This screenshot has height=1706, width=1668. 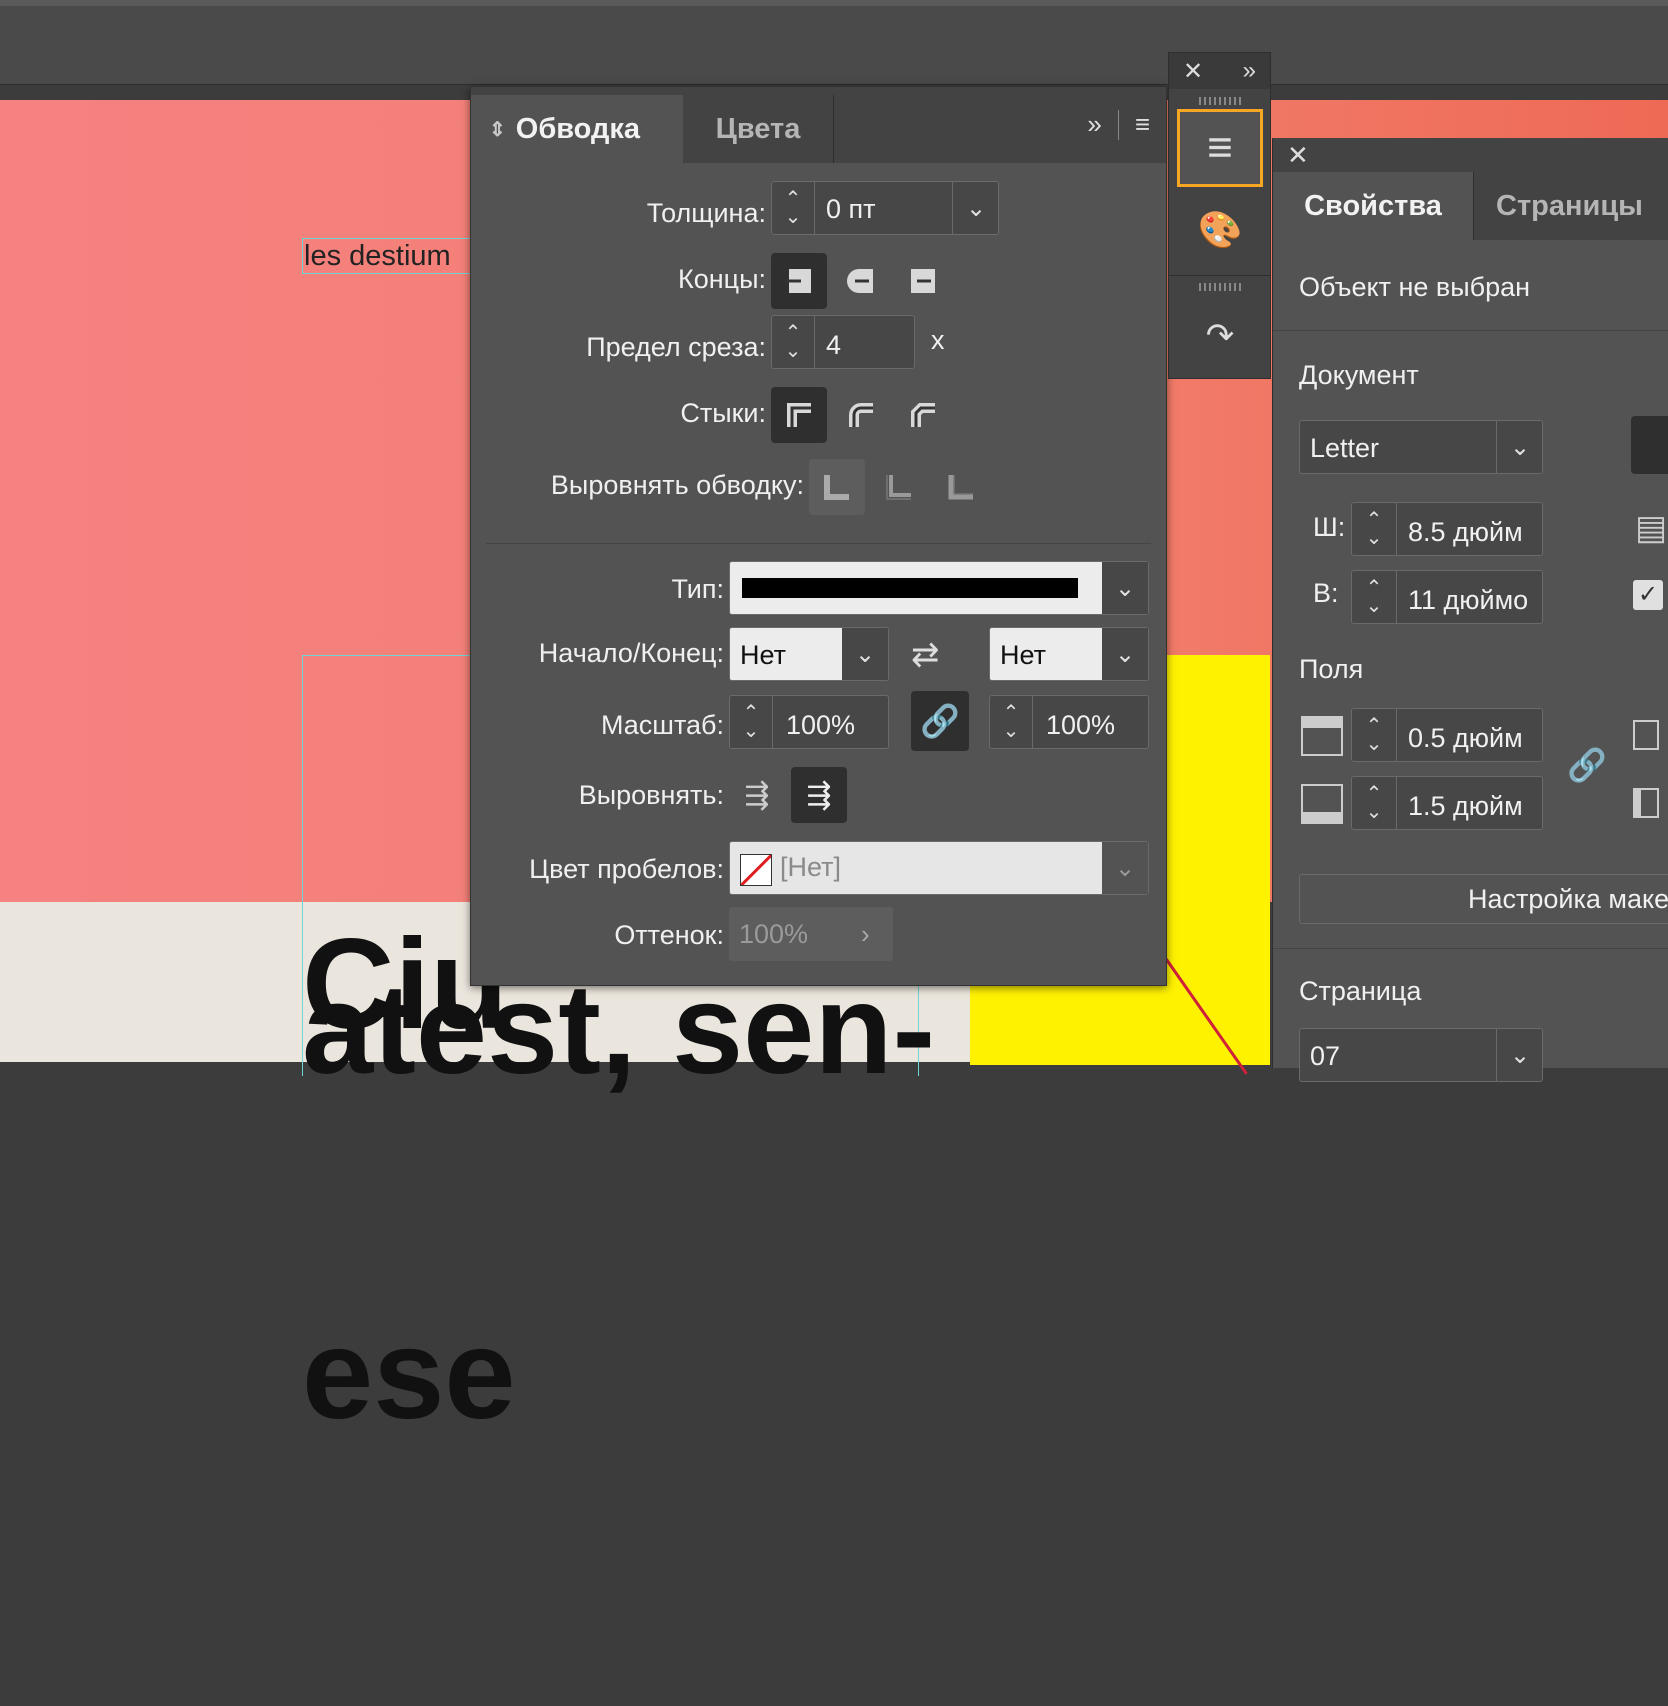 What do you see at coordinates (939, 868) in the screenshot?
I see `gap-color-dropdown: [Нет] ⌄` at bounding box center [939, 868].